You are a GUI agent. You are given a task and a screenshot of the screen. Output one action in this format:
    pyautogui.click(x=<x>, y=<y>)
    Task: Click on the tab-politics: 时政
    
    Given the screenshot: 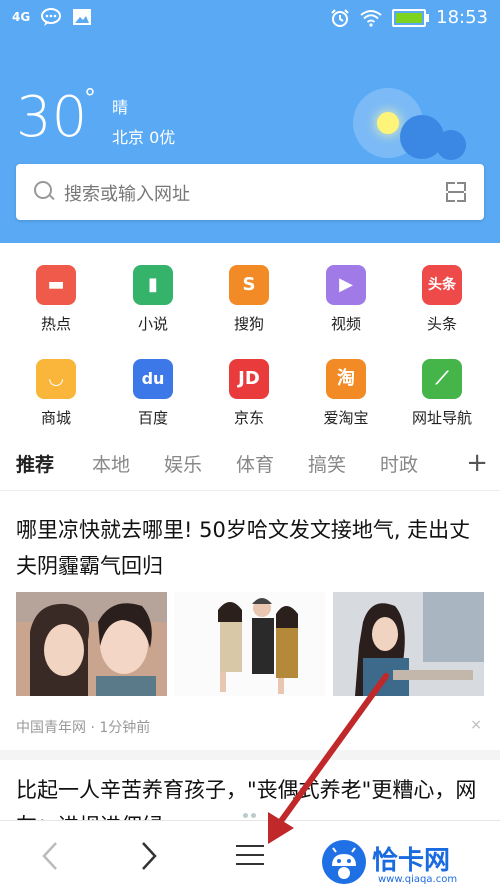 What is the action you would take?
    pyautogui.click(x=399, y=463)
    